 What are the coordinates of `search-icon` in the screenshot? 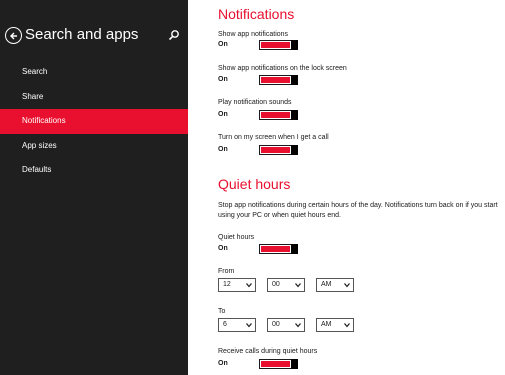 It's located at (174, 35).